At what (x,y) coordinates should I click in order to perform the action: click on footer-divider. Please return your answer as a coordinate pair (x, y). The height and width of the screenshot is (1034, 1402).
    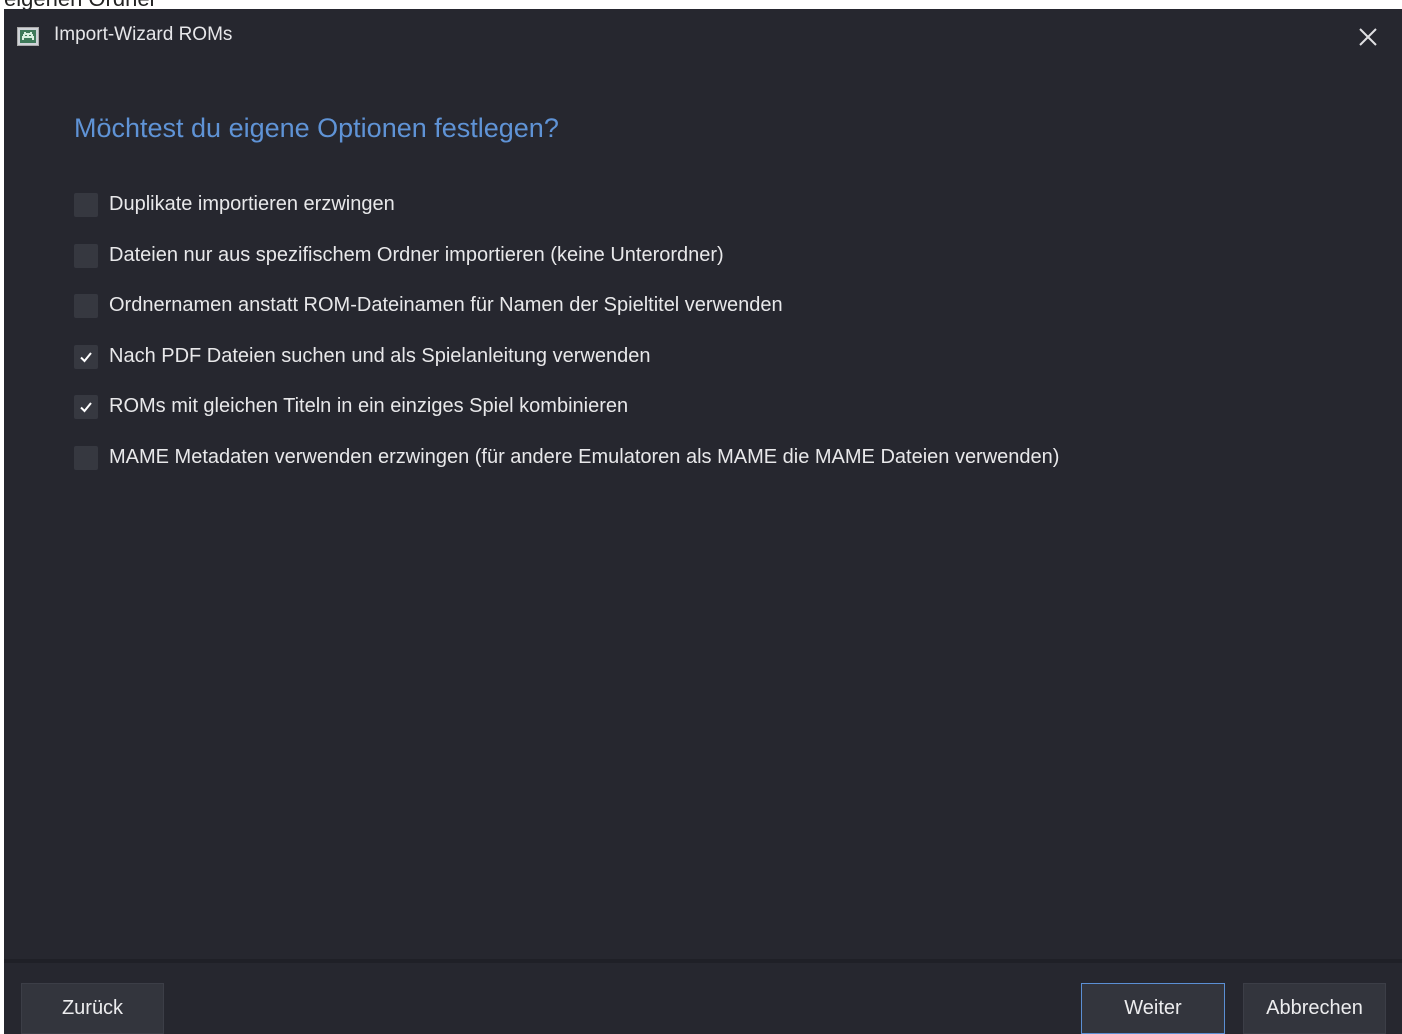
    Looking at the image, I should click on (703, 961).